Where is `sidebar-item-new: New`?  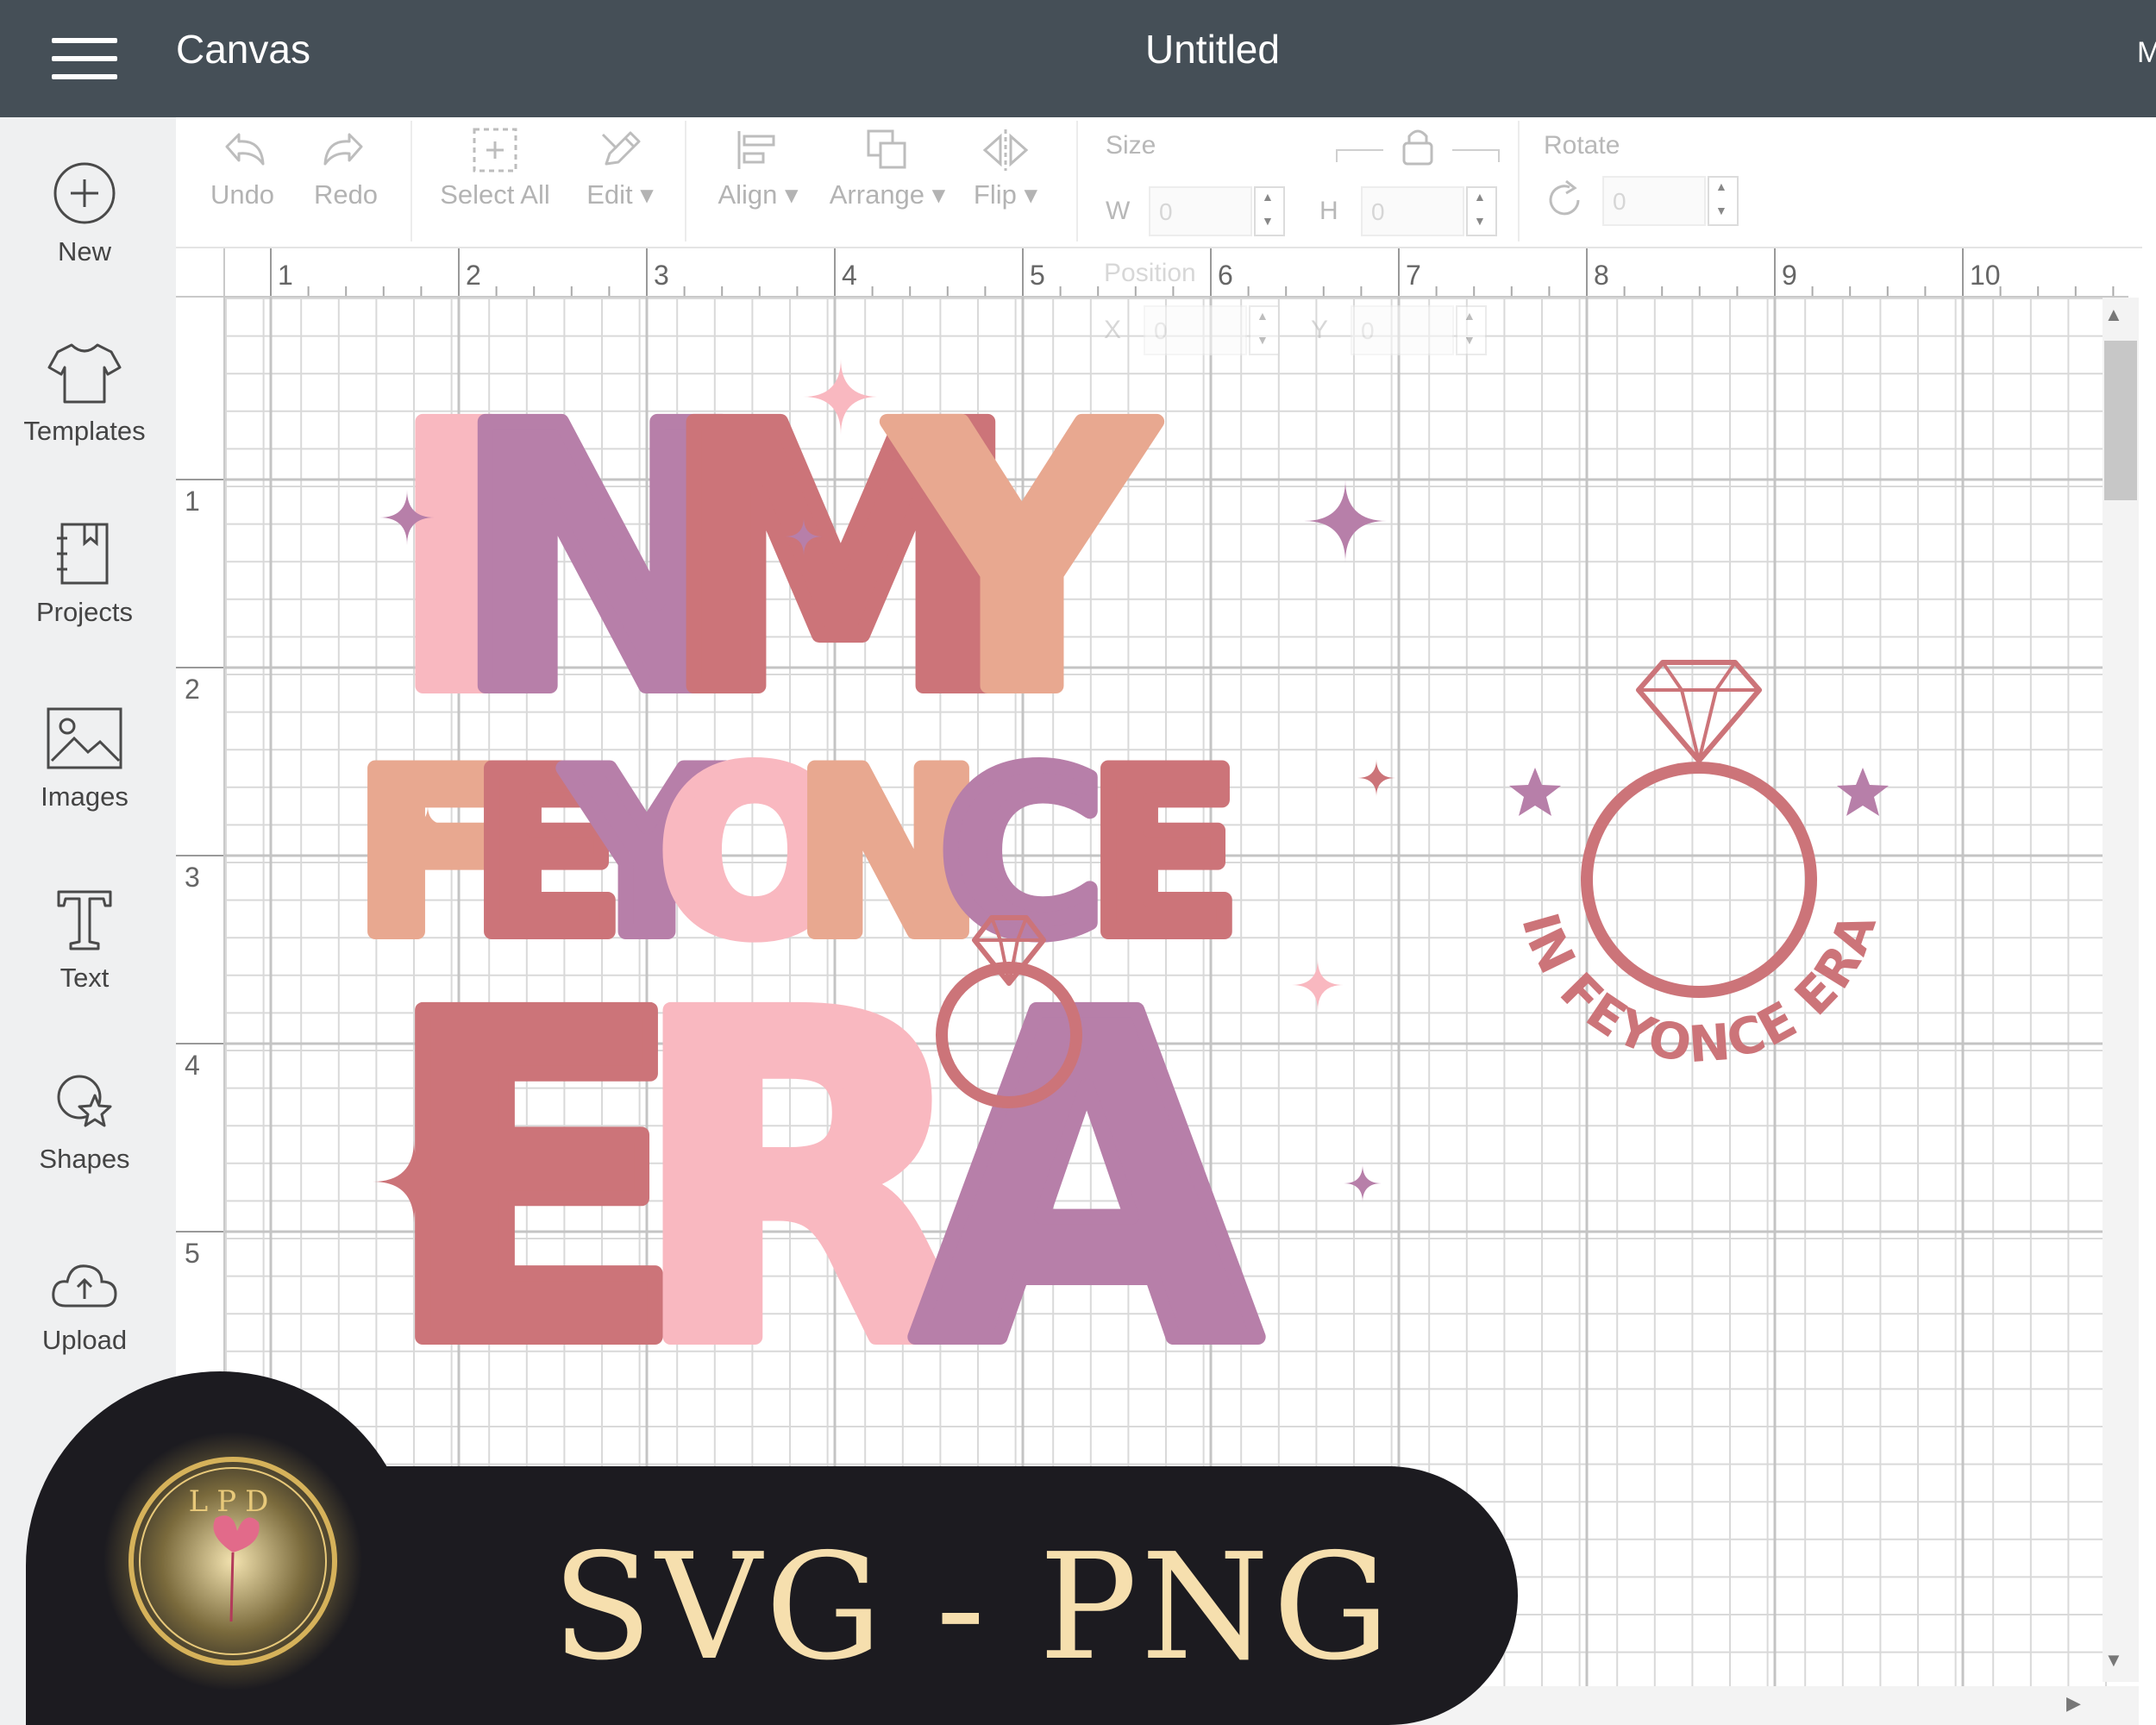
sidebar-item-new: New is located at coordinates (84, 213).